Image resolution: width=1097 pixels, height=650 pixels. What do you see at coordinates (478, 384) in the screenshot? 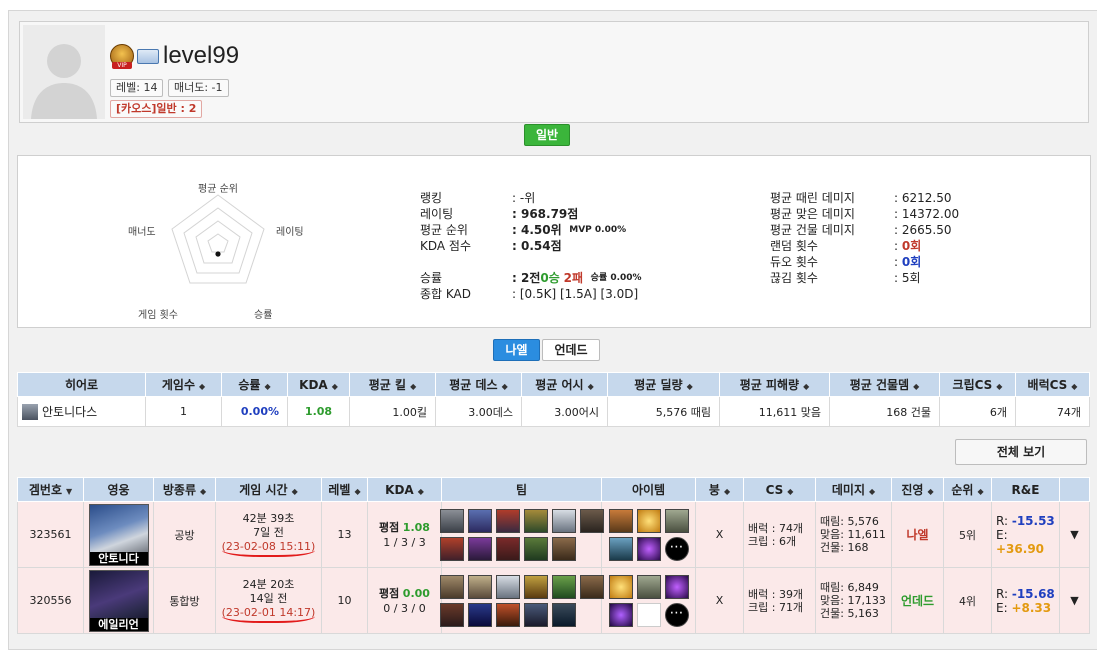
I see `col-avg-death: 평균 데스 ◆` at bounding box center [478, 384].